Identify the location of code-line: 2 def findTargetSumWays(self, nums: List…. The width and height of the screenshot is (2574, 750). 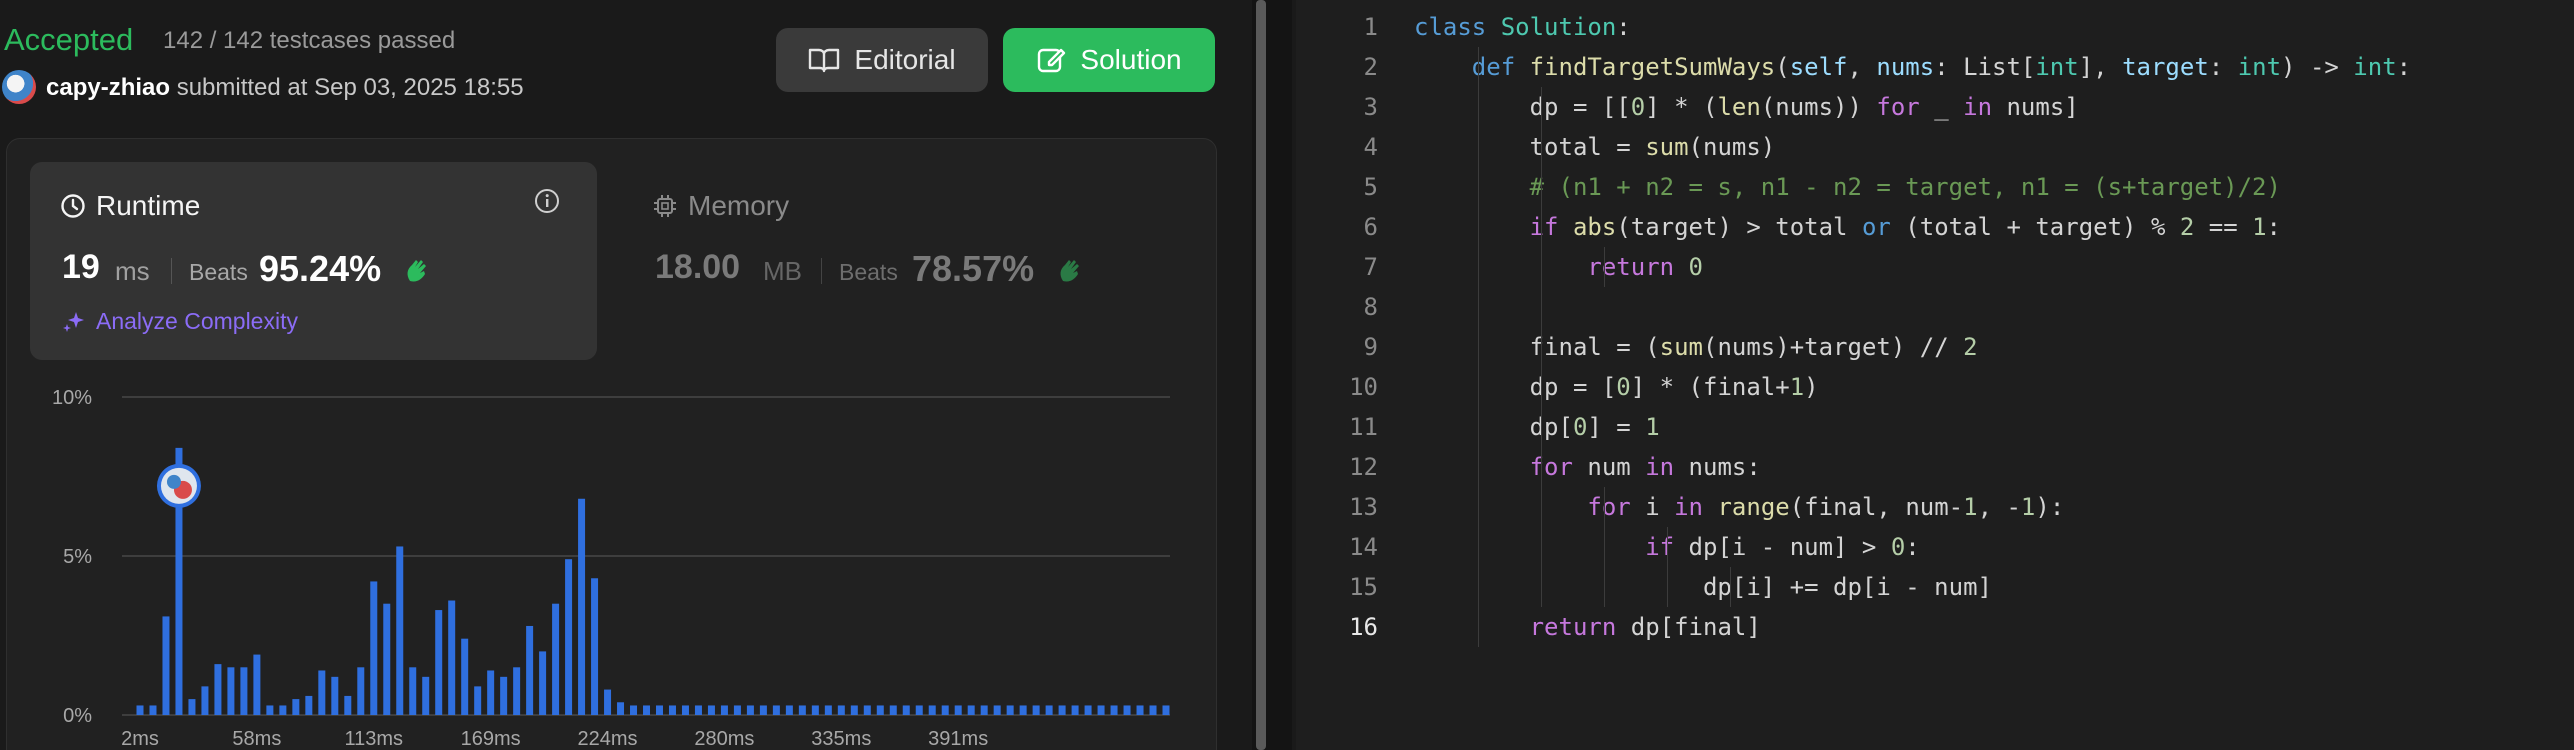
(1935, 67).